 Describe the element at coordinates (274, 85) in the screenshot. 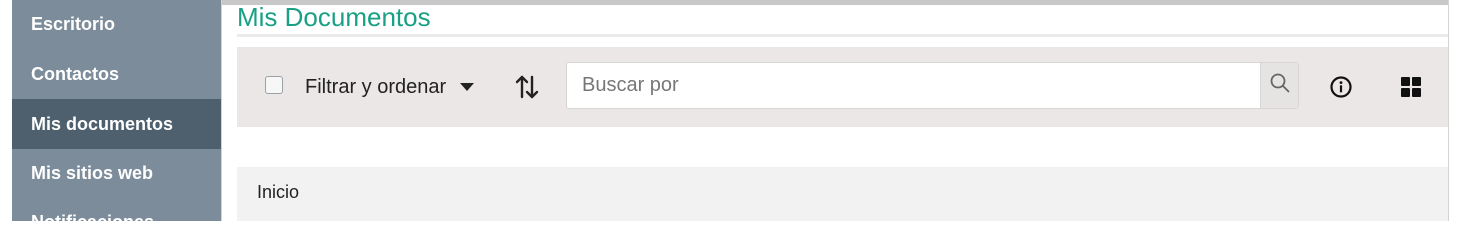

I see `select-all-checkbox` at that location.